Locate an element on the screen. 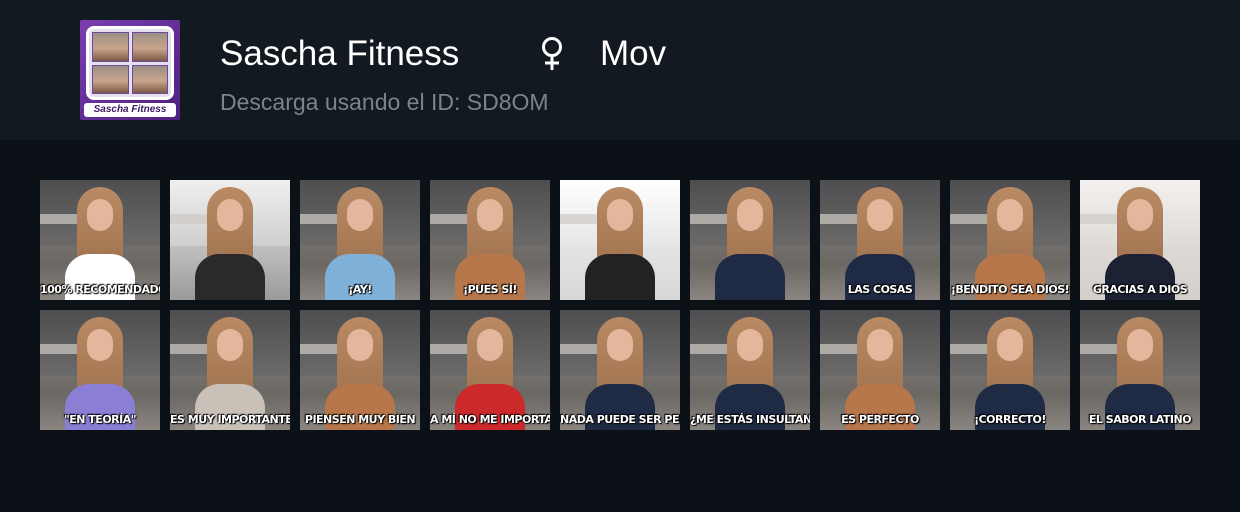  sticker-caption: Piensen muy bien is located at coordinates (360, 419).